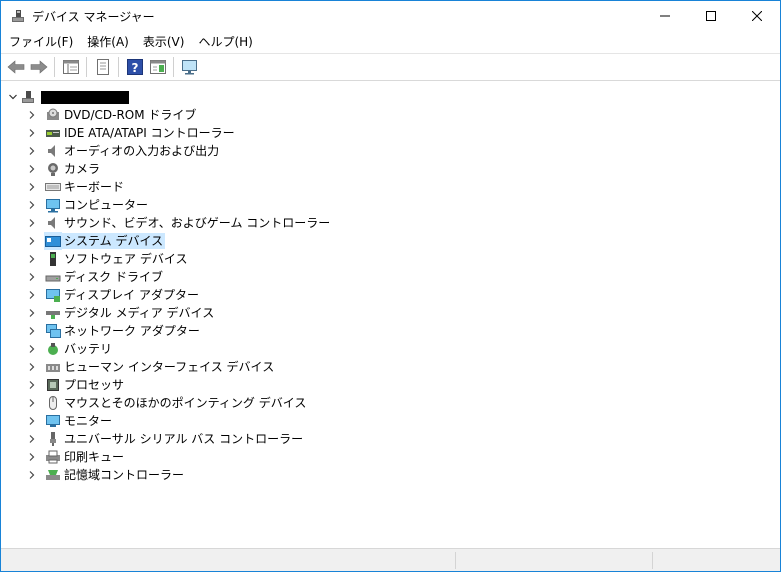 The height and width of the screenshot is (572, 781). Describe the element at coordinates (390, 67) in the screenshot. I see `toolbar: ?` at that location.